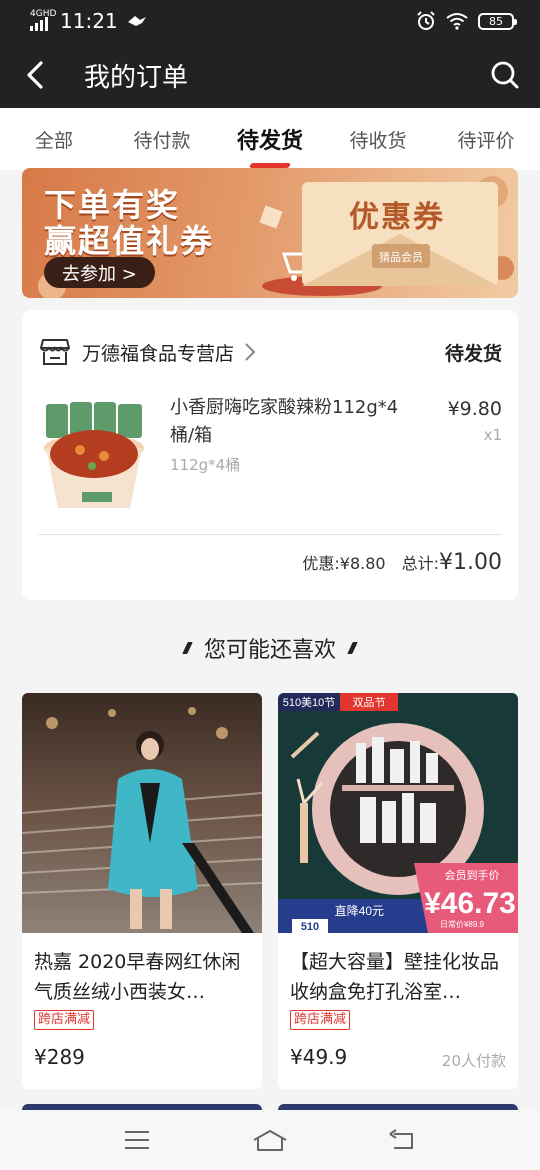  I want to click on event-badge: 510美10节, so click(309, 702).